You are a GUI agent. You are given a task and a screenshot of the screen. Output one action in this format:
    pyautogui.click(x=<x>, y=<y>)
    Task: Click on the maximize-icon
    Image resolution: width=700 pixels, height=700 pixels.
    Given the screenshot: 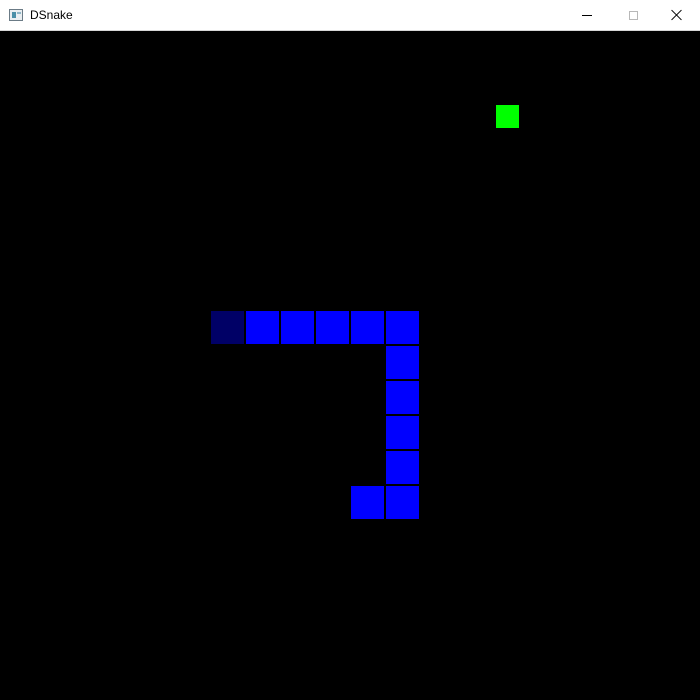 What is the action you would take?
    pyautogui.click(x=633, y=15)
    